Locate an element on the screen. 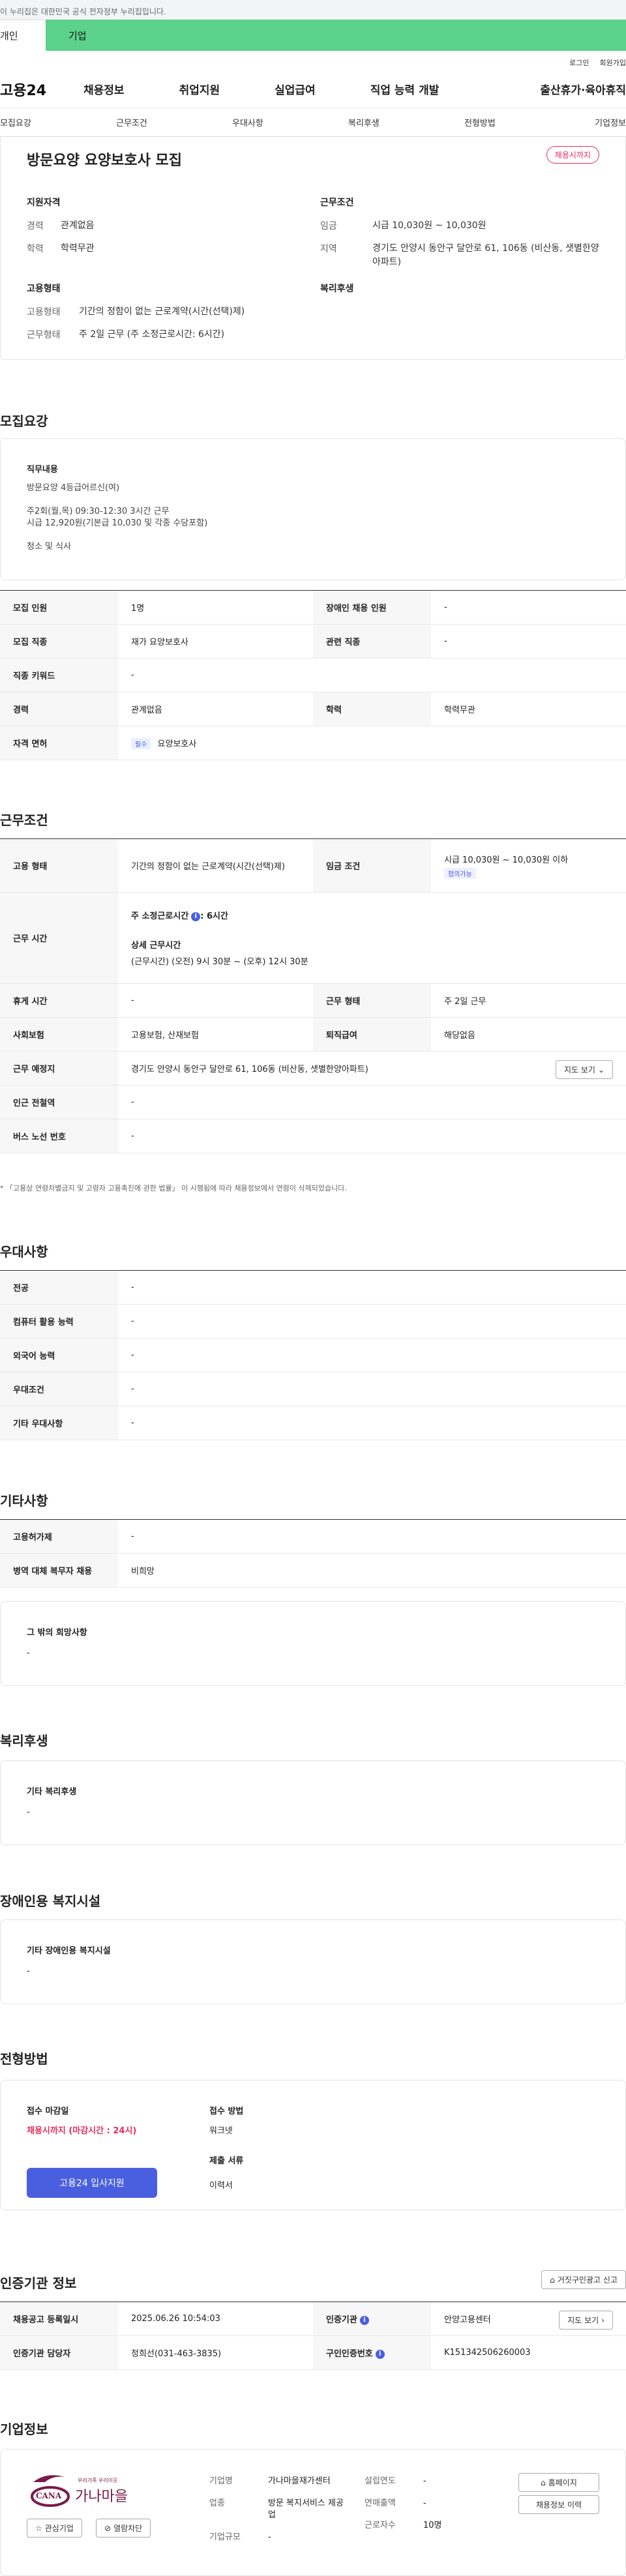  agency-map-button: 지도 보기 › is located at coordinates (586, 2320).